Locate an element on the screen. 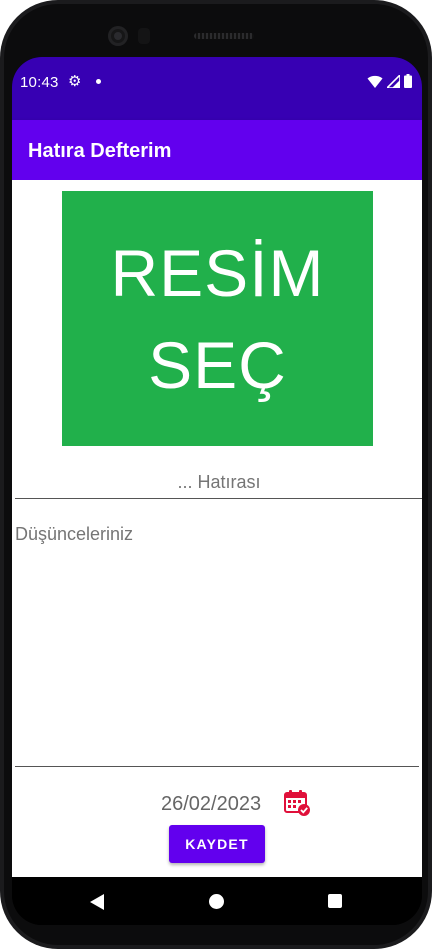 The image size is (432, 949). date-row: 26/02/2023 is located at coordinates (217, 806).